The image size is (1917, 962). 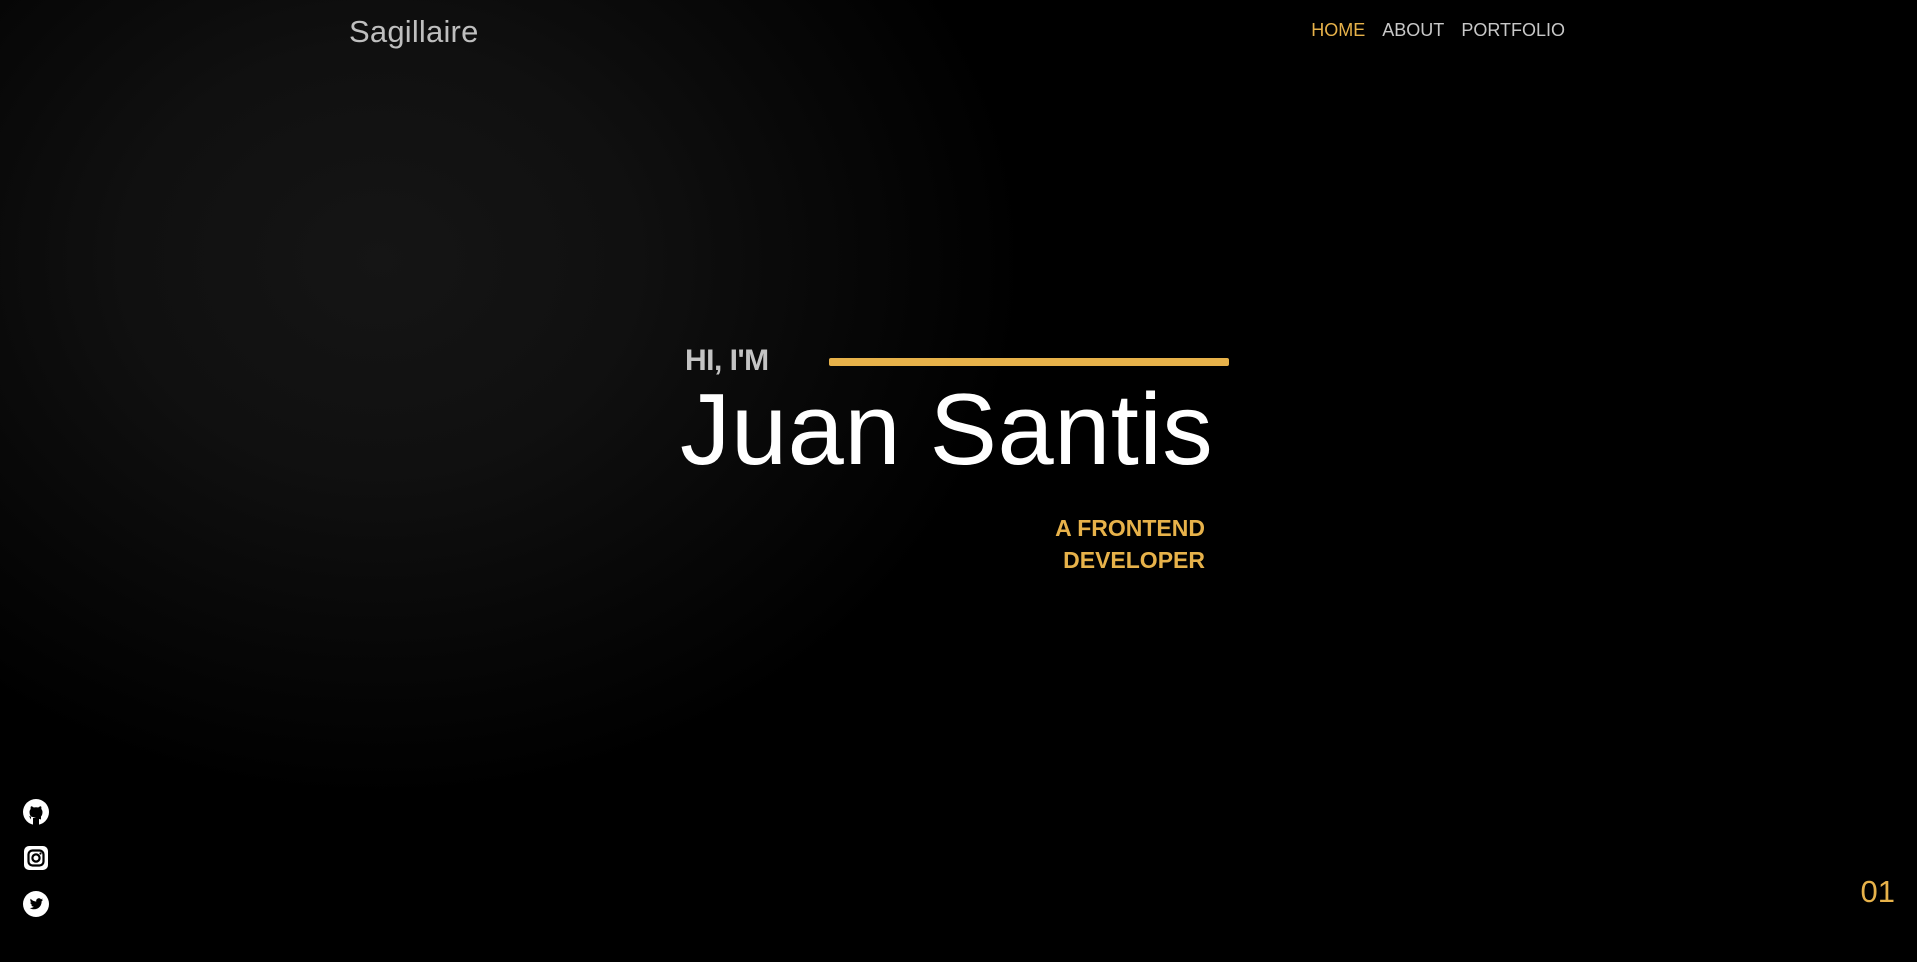 I want to click on nav-item-home: HOME, so click(x=1338, y=30).